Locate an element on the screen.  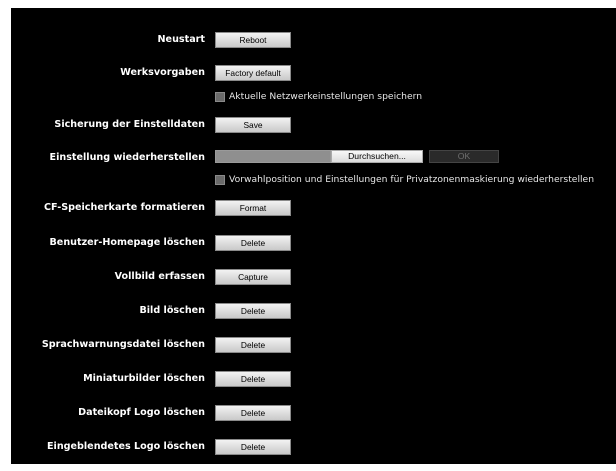
factory-default-row: Werksvorgaben Factory default is located at coordinates (313, 75).